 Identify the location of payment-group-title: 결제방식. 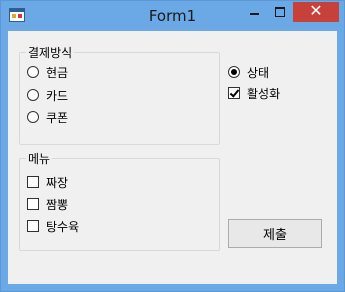
(50, 52).